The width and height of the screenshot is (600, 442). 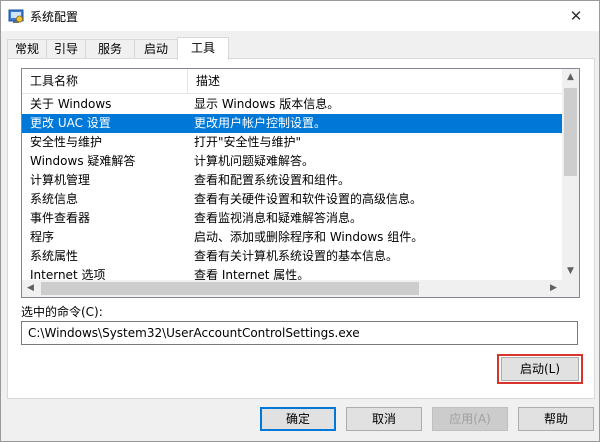 What do you see at coordinates (66, 142) in the screenshot?
I see `tool-name-cell: 安全性与维护` at bounding box center [66, 142].